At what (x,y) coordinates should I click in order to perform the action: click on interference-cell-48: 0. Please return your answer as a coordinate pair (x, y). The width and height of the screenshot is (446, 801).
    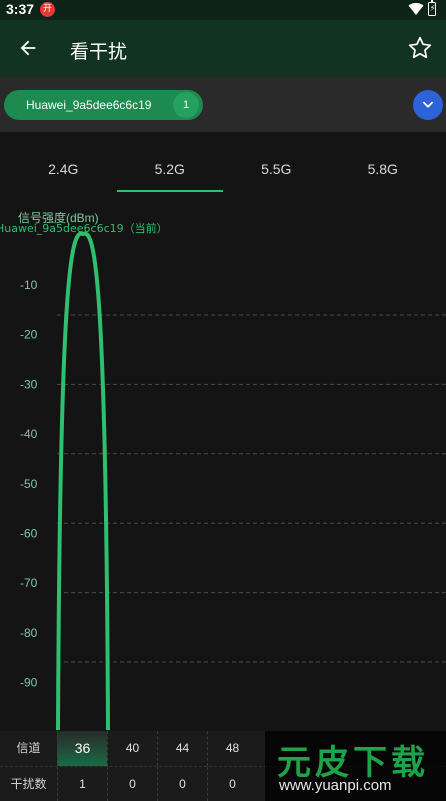
    Looking at the image, I should click on (232, 784).